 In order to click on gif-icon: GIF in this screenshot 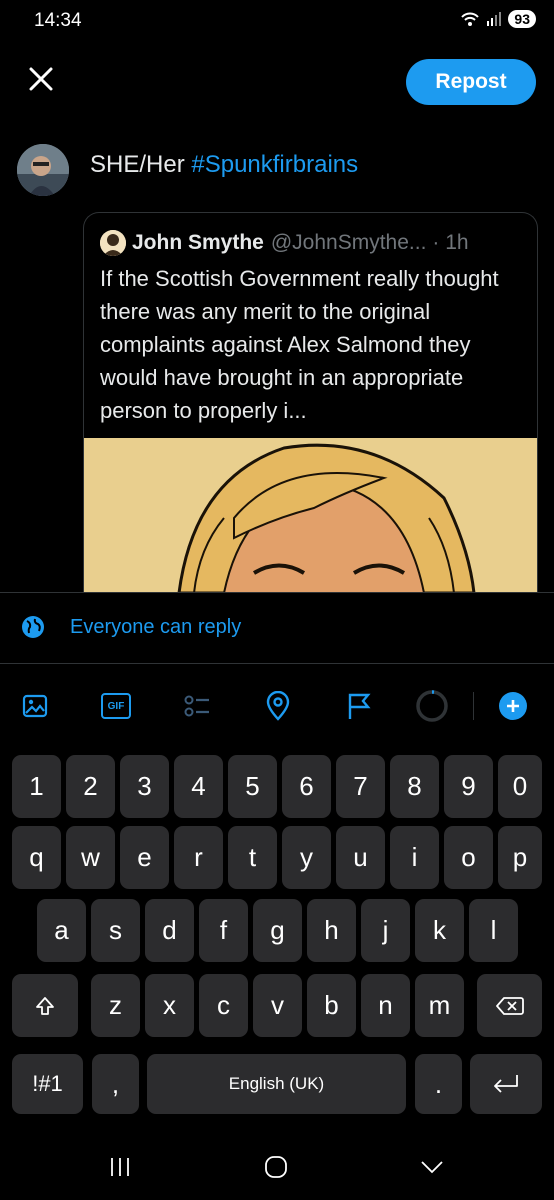, I will do `click(116, 706)`.